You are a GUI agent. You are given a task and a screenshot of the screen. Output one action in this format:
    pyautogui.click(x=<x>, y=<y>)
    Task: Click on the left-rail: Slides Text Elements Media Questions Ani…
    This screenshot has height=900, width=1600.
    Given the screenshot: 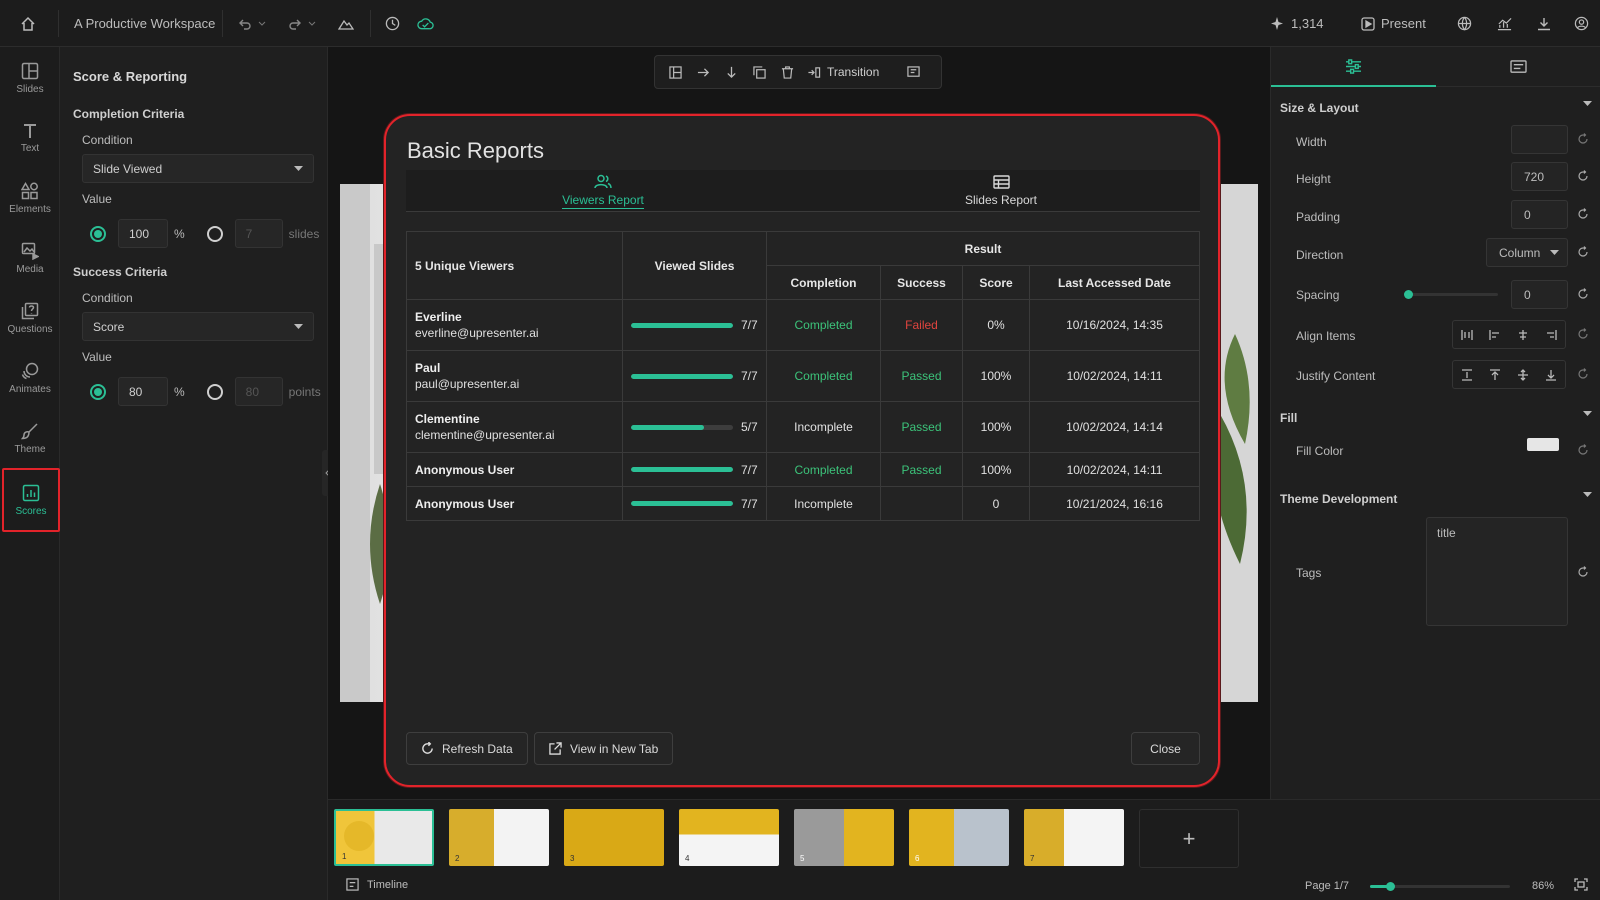 What is the action you would take?
    pyautogui.click(x=30, y=473)
    